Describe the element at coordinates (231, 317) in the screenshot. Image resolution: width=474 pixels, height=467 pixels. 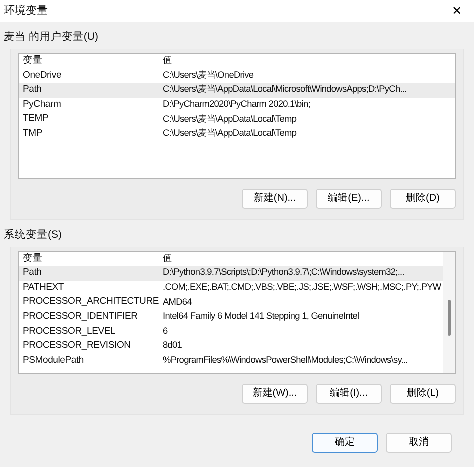
I see `list-row: PROCESSOR_IDENTIFIER Intel64 Family 6 Model 141 Stepping 1, GenuineIntel` at that location.